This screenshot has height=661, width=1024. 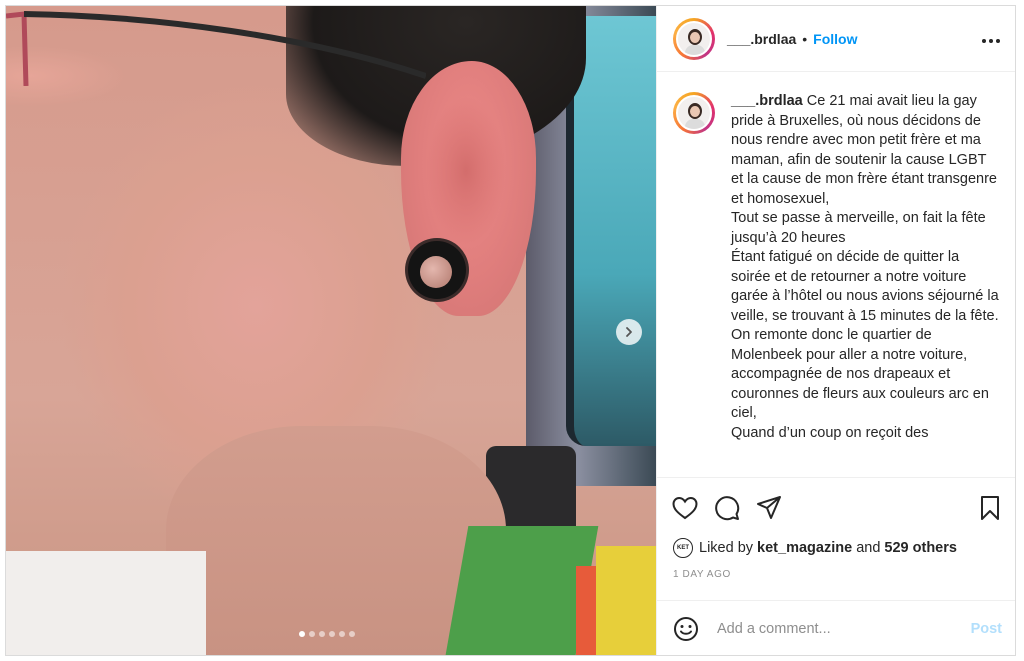 What do you see at coordinates (991, 38) in the screenshot?
I see `more-options-button` at bounding box center [991, 38].